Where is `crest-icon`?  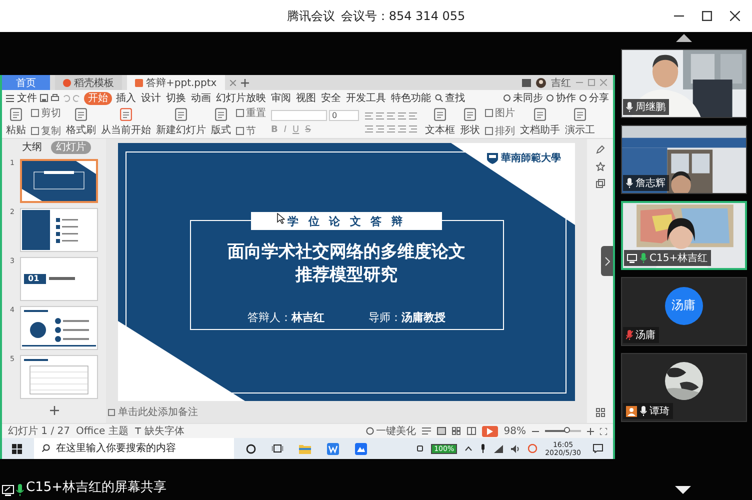 crest-icon is located at coordinates (492, 158).